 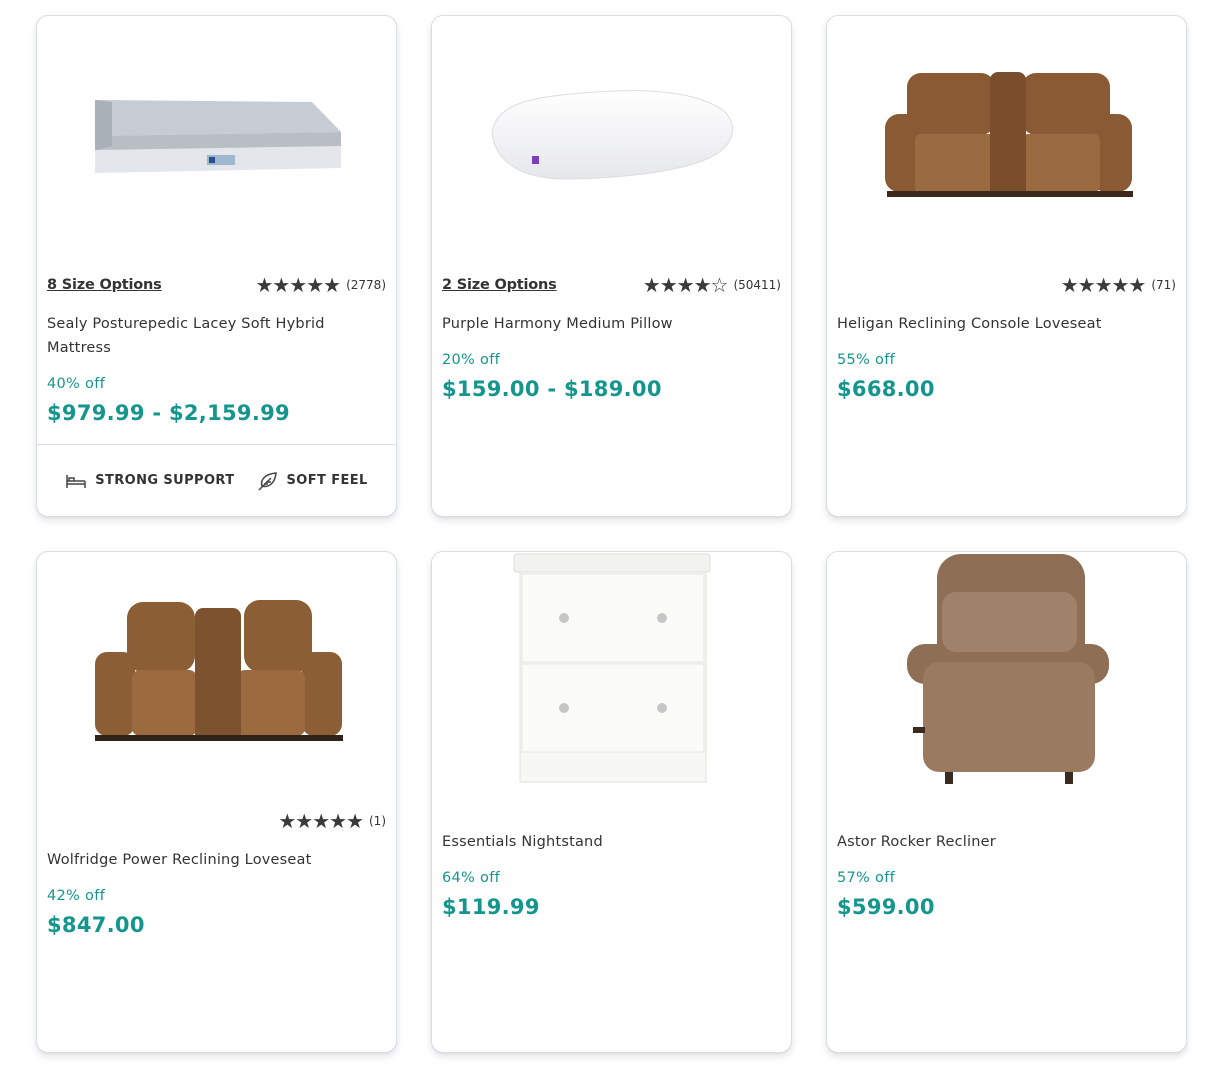 I want to click on rating-stars: ★★★★☆, so click(x=685, y=285).